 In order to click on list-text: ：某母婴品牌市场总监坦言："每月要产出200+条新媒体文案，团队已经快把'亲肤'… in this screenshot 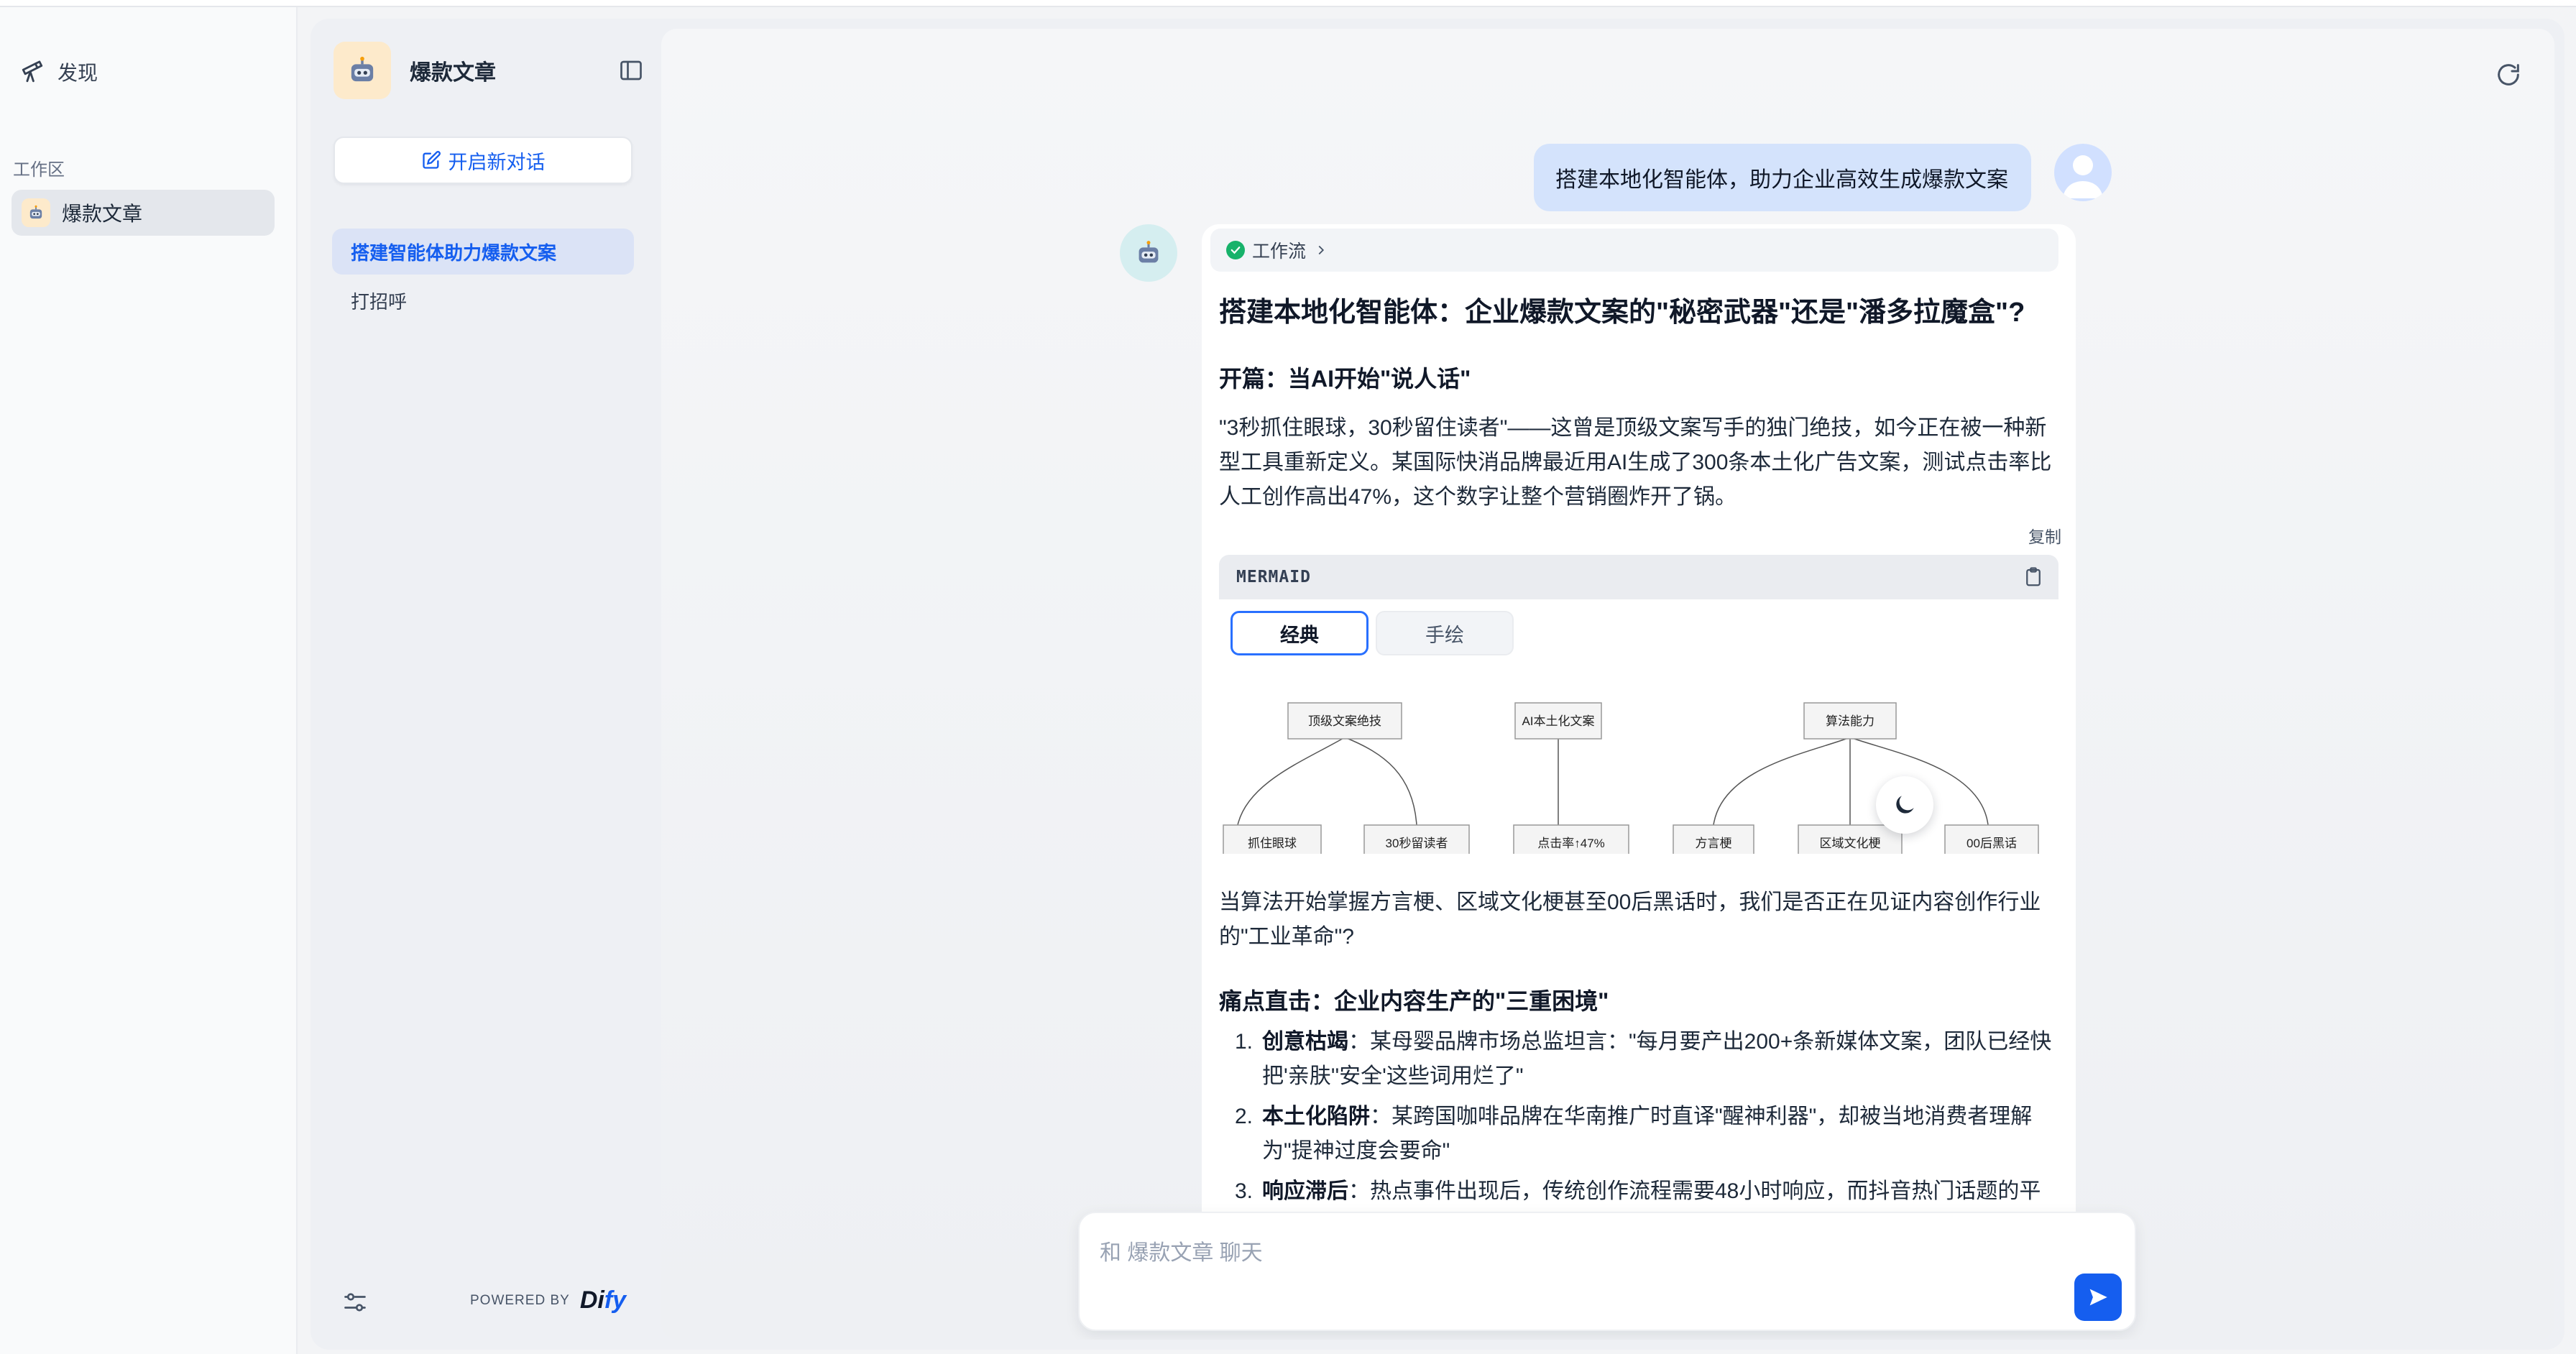, I will do `click(1657, 1059)`.